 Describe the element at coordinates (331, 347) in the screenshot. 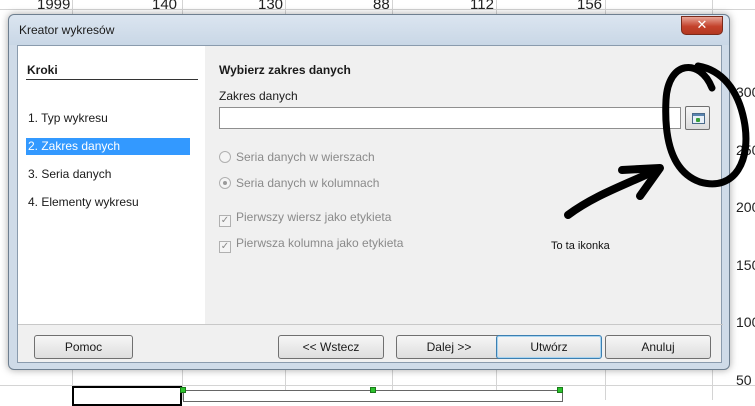

I see `back-button: << Wstecz` at that location.